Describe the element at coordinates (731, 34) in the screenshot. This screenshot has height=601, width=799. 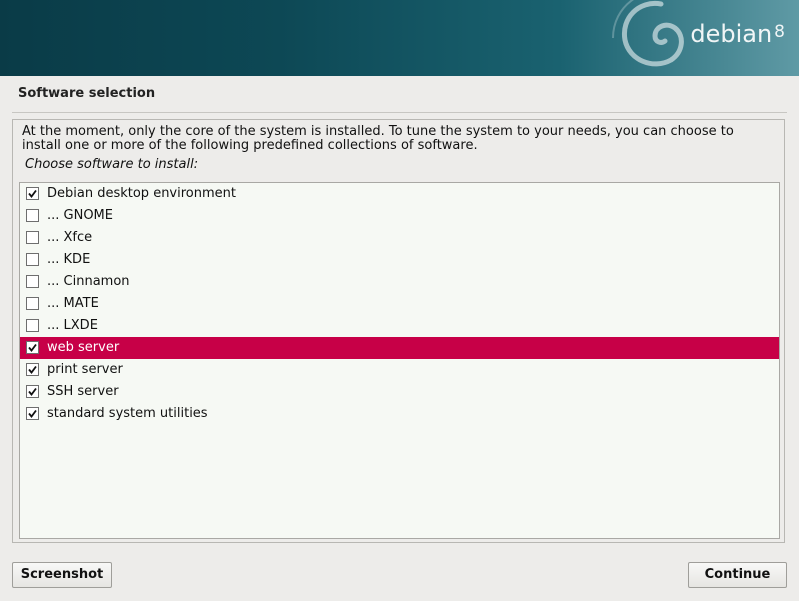
I see `logo-brand: debian` at that location.